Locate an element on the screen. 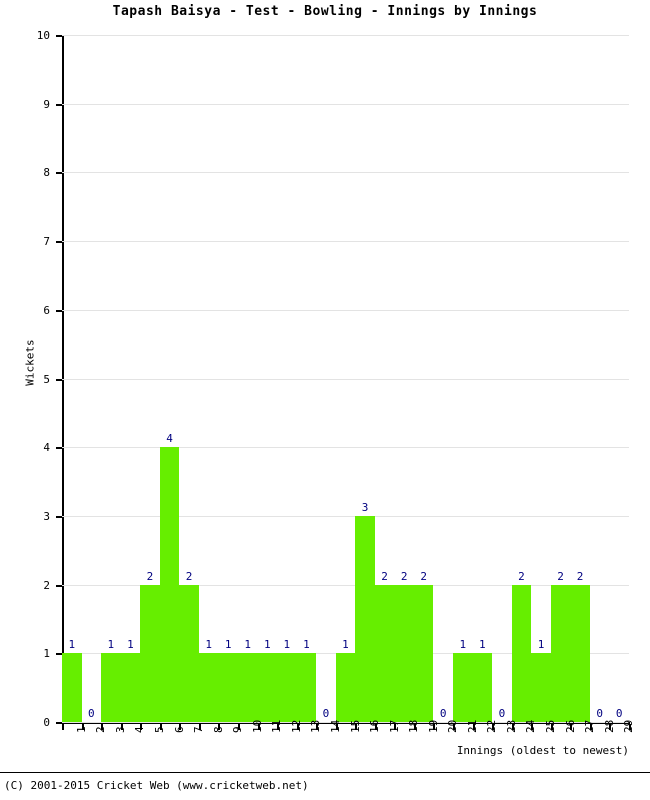 This screenshot has width=650, height=800. y-tick-label: 10 is located at coordinates (43, 35).